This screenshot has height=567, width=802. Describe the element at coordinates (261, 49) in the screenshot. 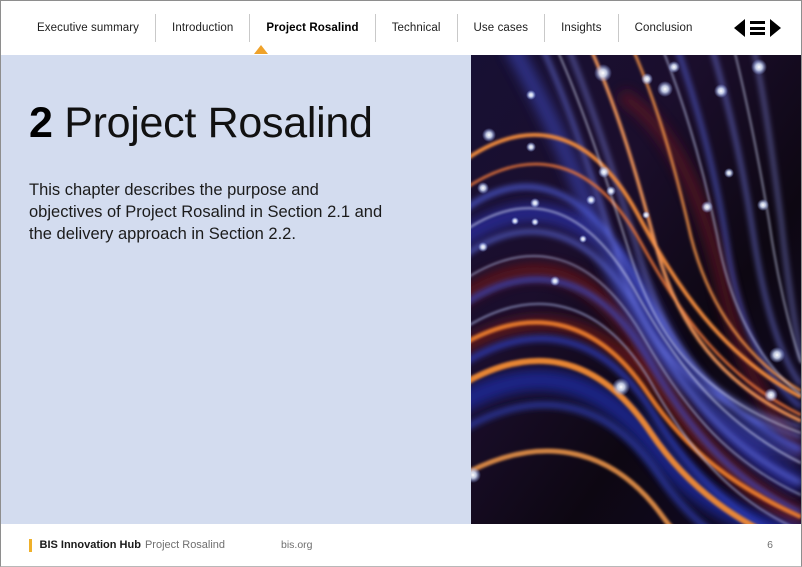

I see `active-tab-marker-icon` at that location.